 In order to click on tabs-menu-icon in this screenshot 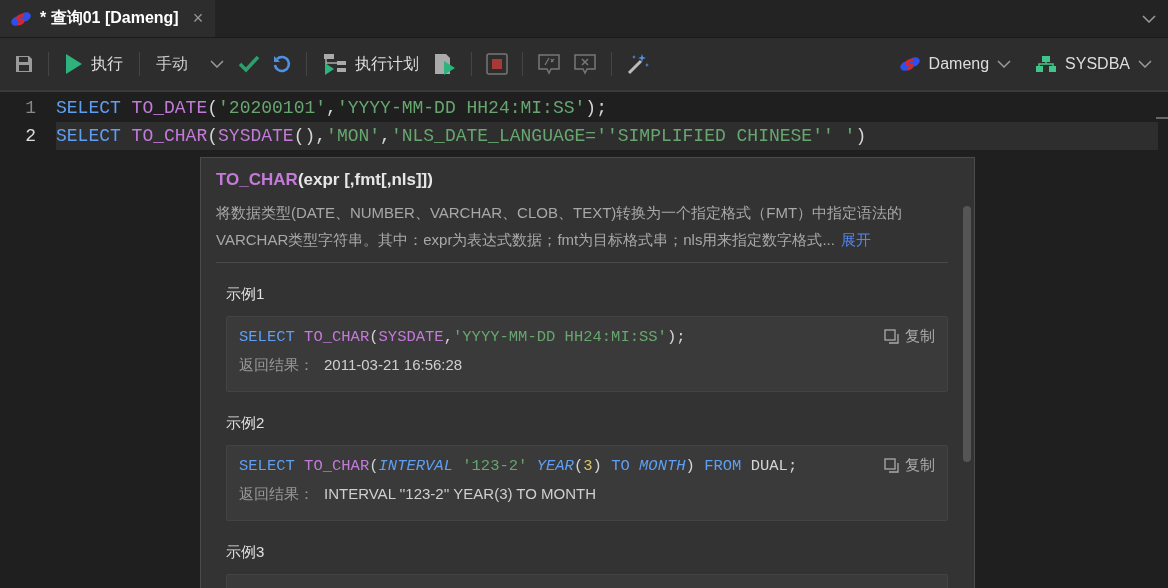, I will do `click(1149, 18)`.